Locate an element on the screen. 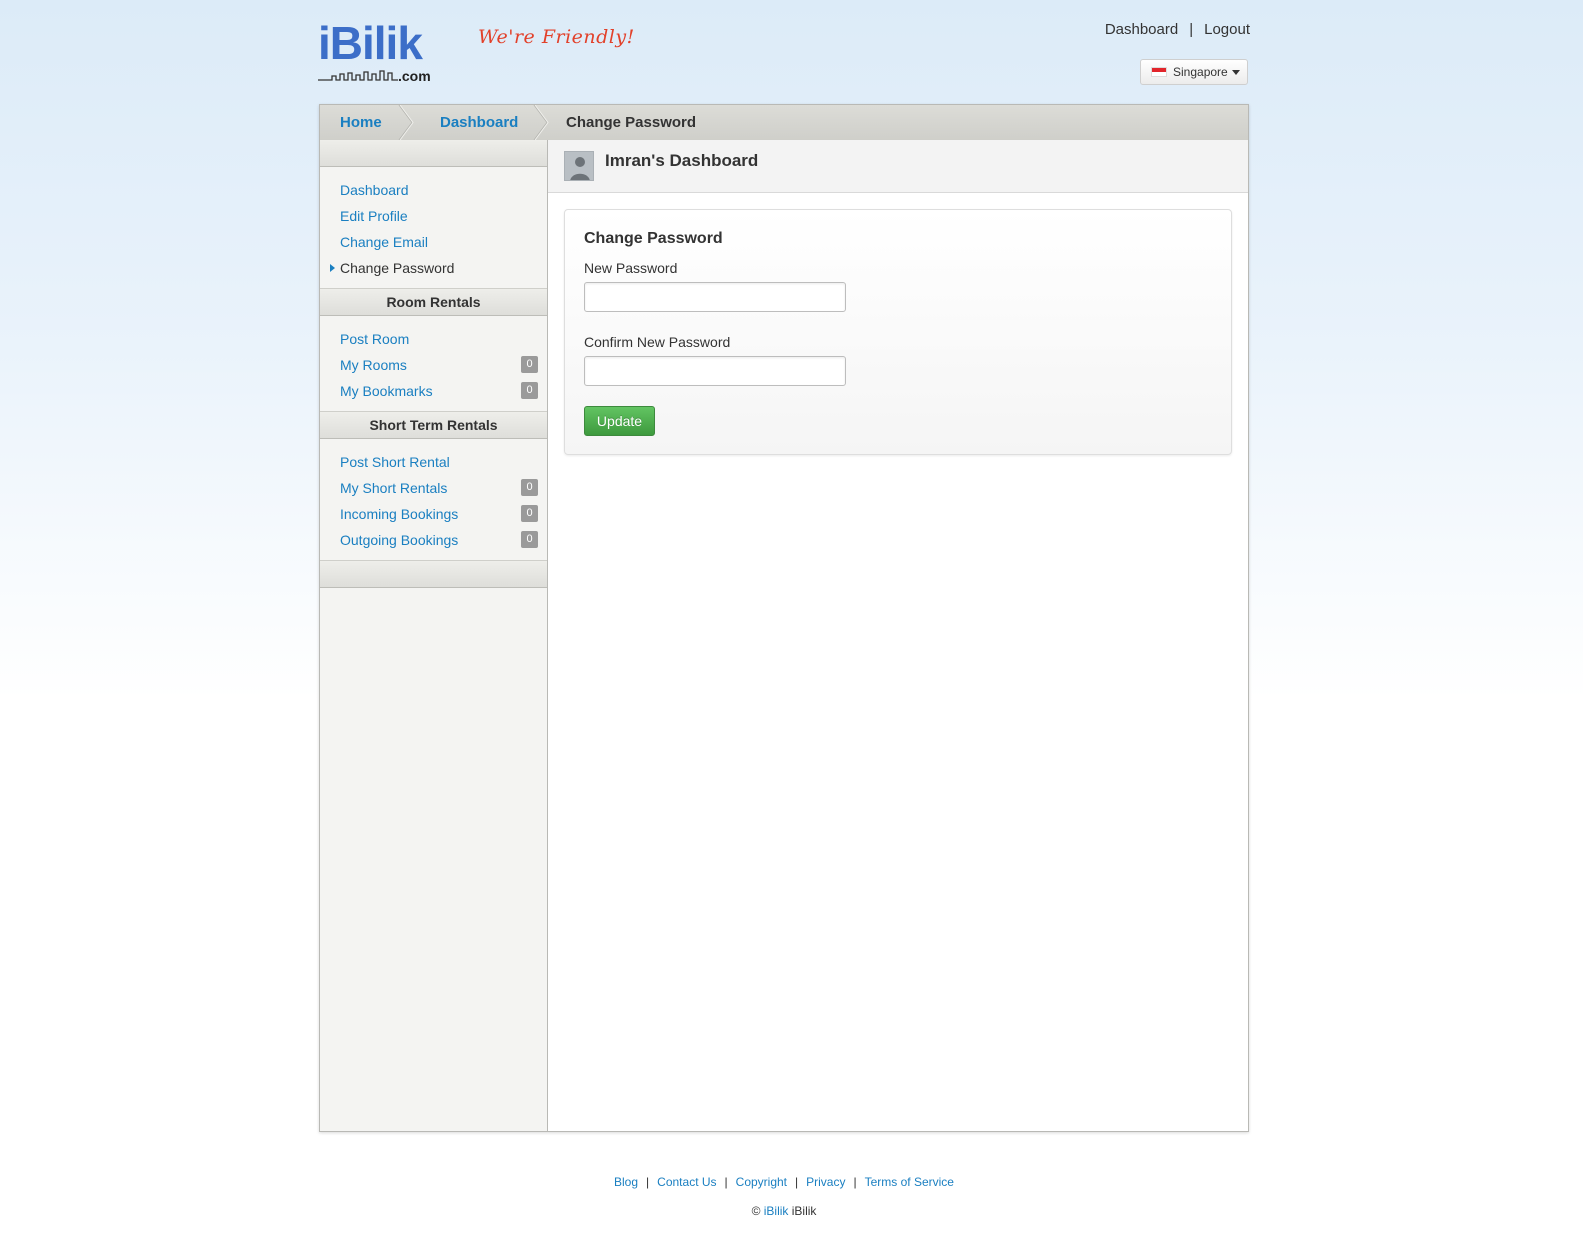 The image size is (1583, 1244). breadcrumb: Home Dashboard Change Password is located at coordinates (784, 123).